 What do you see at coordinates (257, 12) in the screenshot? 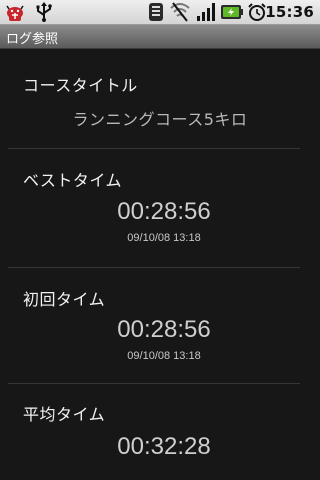
I see `alarm-clock-icon` at bounding box center [257, 12].